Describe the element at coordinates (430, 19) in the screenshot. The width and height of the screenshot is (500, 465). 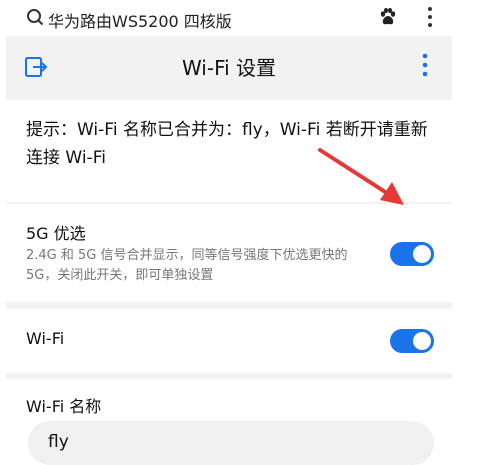
I see `browser-menu-icon` at that location.